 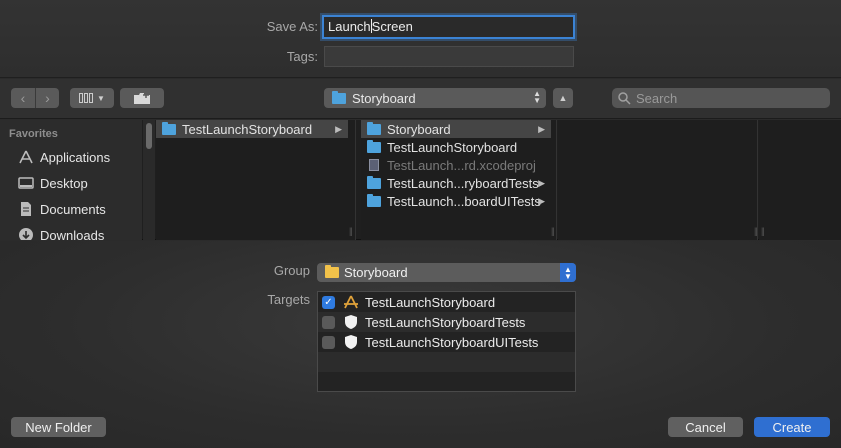 What do you see at coordinates (374, 165) in the screenshot?
I see `xcodeproj-icon` at bounding box center [374, 165].